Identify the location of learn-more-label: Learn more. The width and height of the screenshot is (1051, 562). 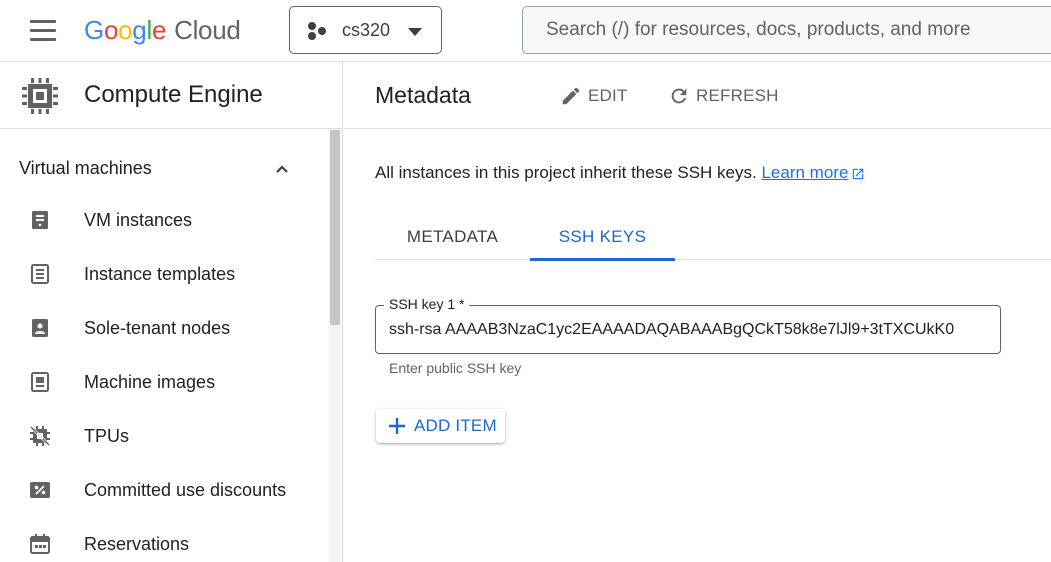
(805, 172).